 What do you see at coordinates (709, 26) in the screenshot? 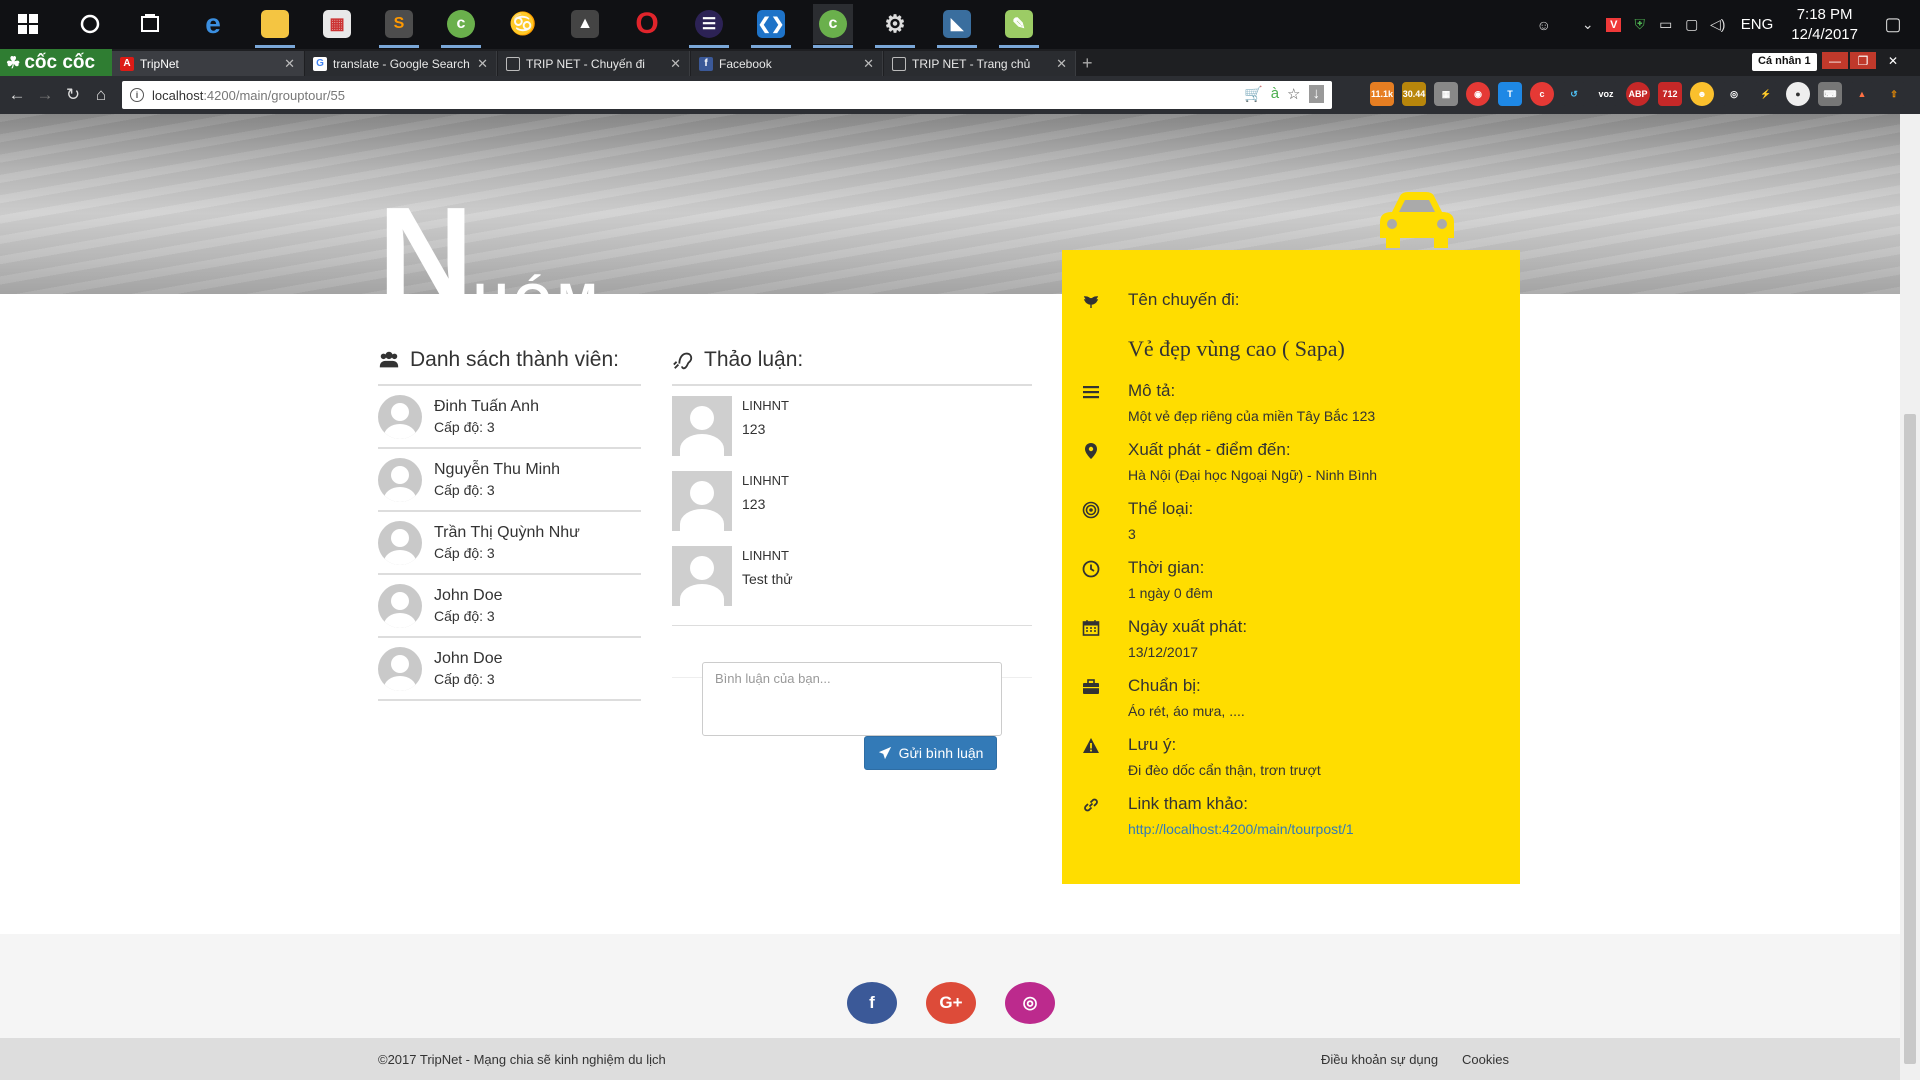
I see `eclipse-icon: ☰` at bounding box center [709, 26].